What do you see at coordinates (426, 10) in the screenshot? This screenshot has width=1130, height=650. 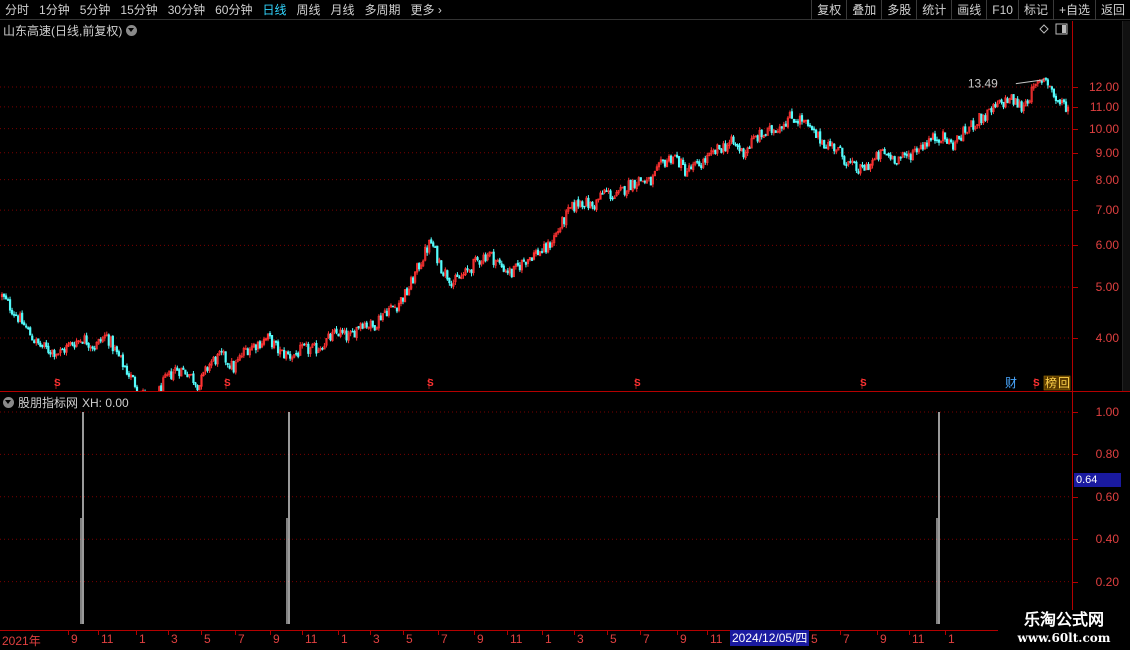 I see `period-tab: 更多 ›` at bounding box center [426, 10].